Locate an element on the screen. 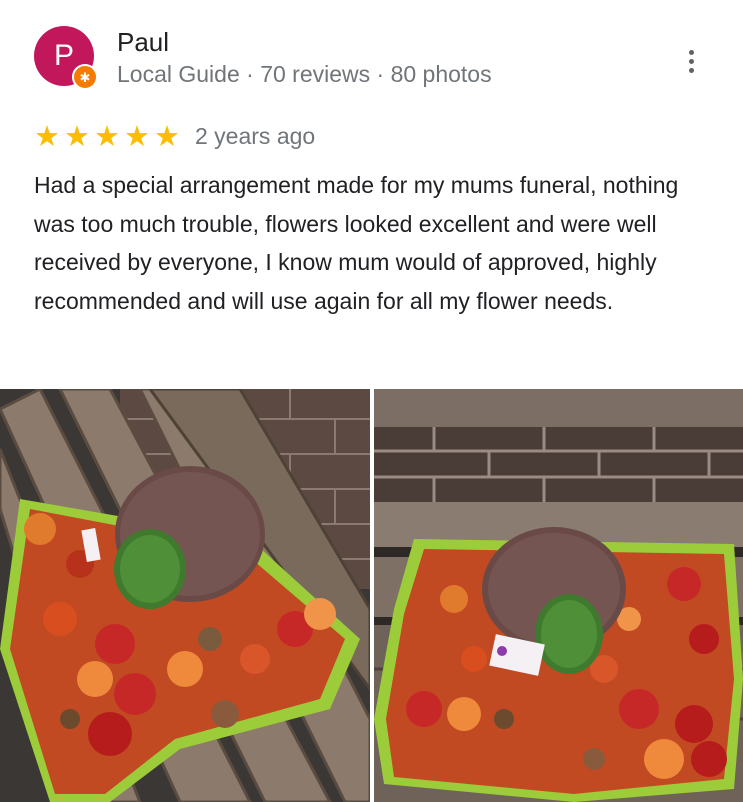 The width and height of the screenshot is (743, 802). reviewer-name: Paul is located at coordinates (143, 42).